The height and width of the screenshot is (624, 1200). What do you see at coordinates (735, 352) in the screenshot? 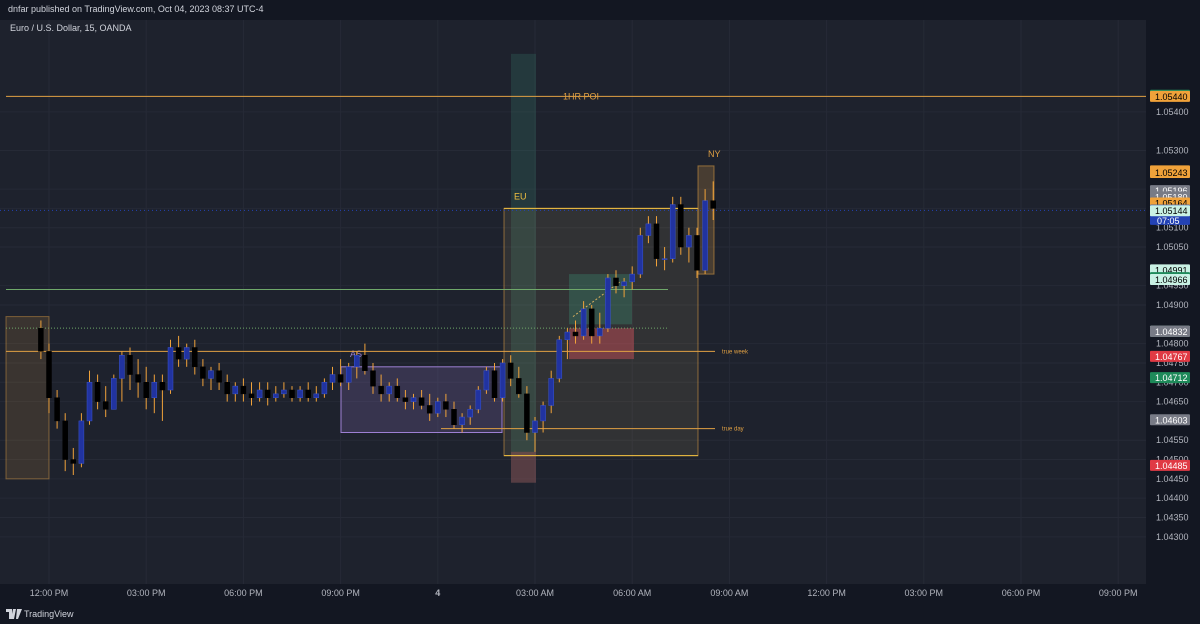
I see `true-week-label: true week` at bounding box center [735, 352].